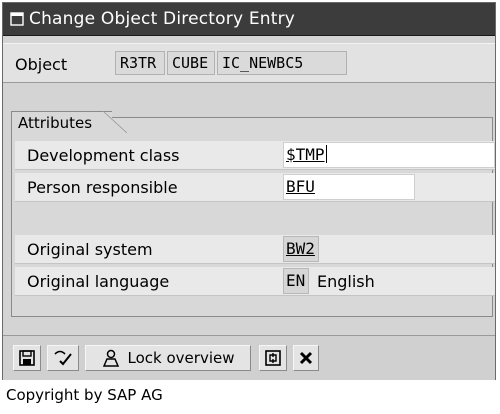 This screenshot has width=500, height=414. Describe the element at coordinates (305, 154) in the screenshot. I see `development-class-value: $TMP` at that location.